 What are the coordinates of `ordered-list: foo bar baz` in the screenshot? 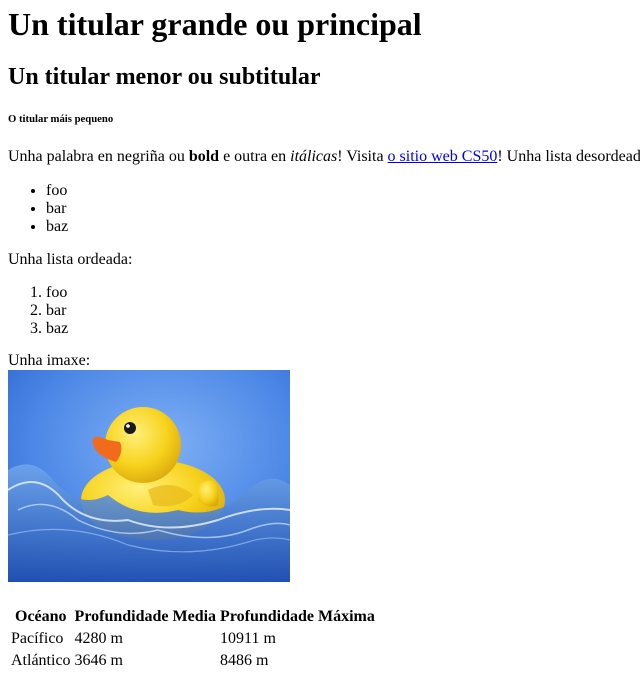 It's located at (38, 311).